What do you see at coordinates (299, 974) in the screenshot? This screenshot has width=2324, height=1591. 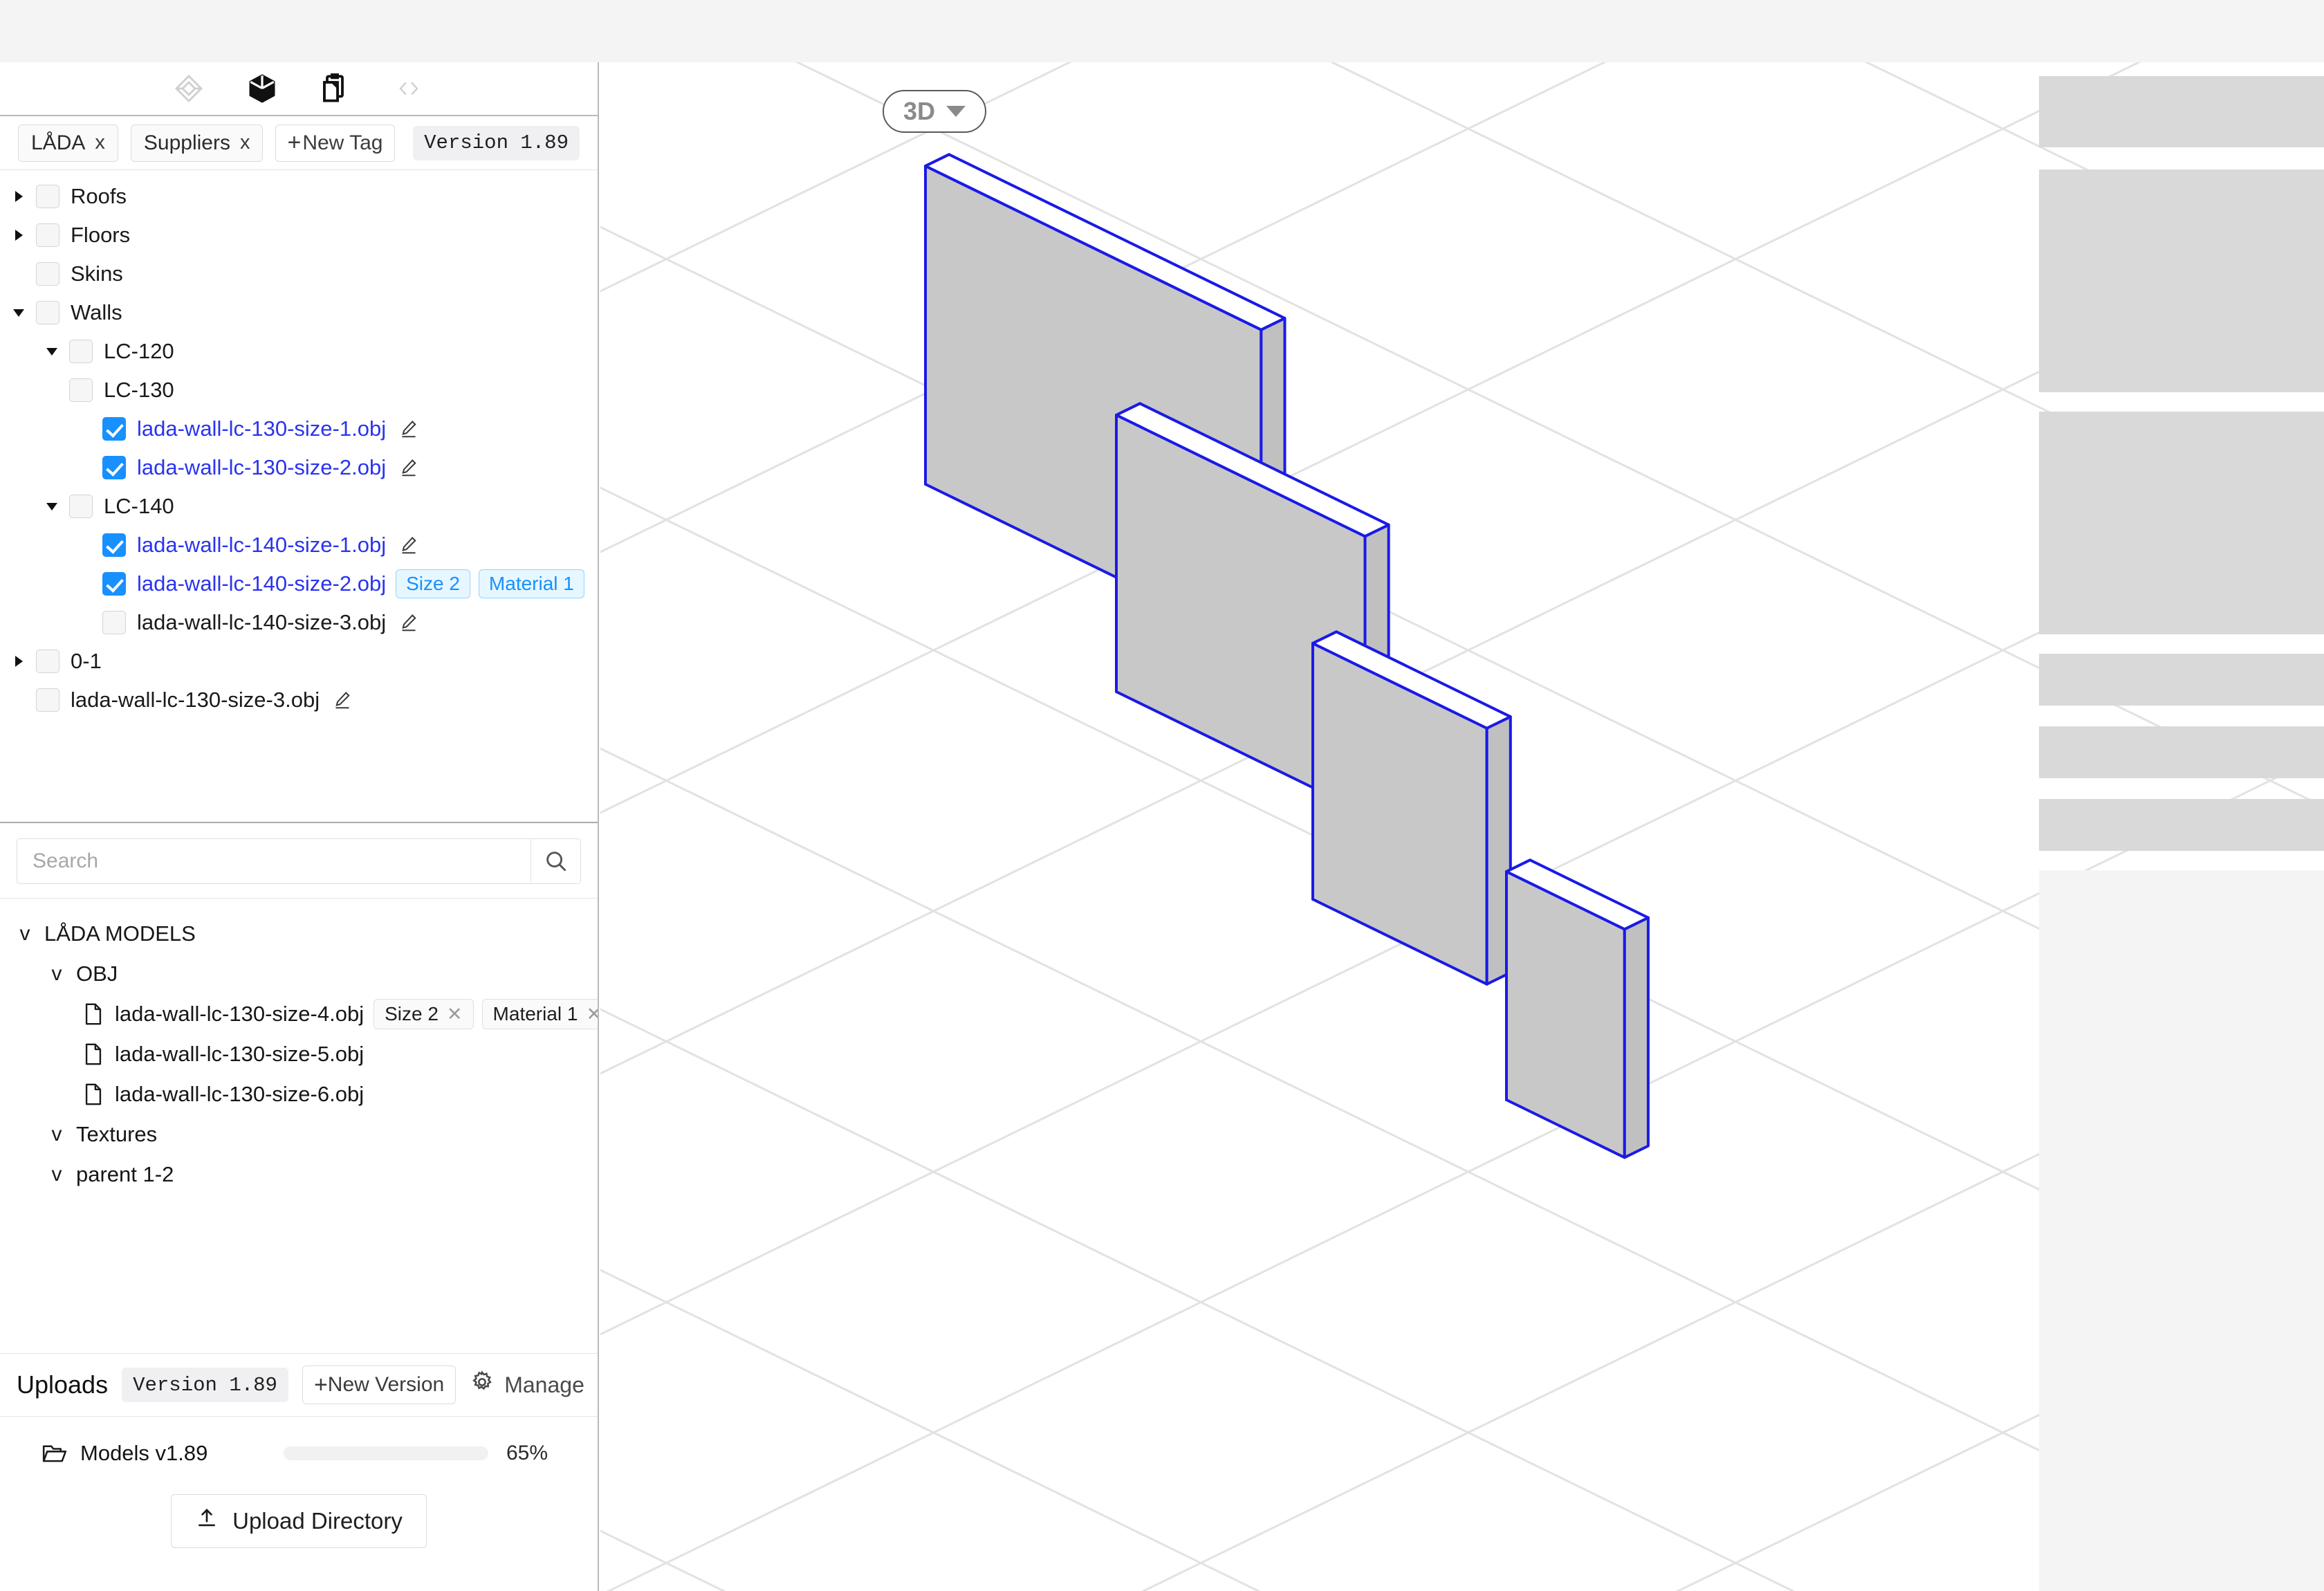 I see `file-browser-row: v OBJ` at bounding box center [299, 974].